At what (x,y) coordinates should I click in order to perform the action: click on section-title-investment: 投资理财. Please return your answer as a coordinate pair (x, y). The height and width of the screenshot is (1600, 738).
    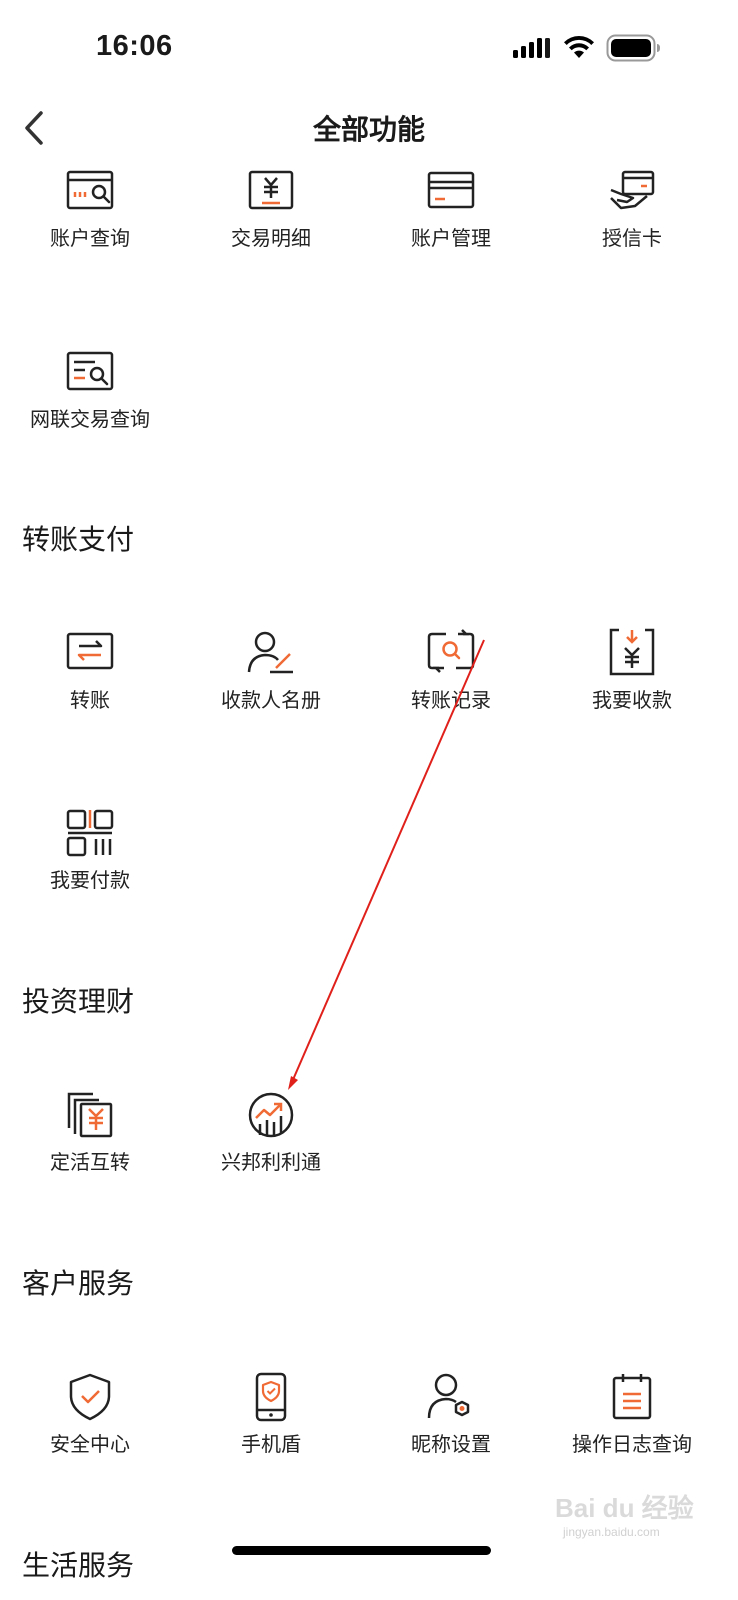
    Looking at the image, I should click on (78, 1001).